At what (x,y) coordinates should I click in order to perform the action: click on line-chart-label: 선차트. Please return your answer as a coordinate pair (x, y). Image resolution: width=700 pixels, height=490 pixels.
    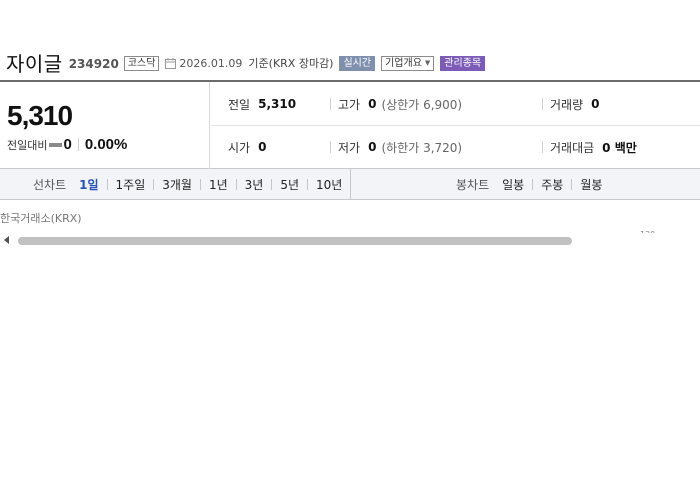
    Looking at the image, I should click on (50, 184).